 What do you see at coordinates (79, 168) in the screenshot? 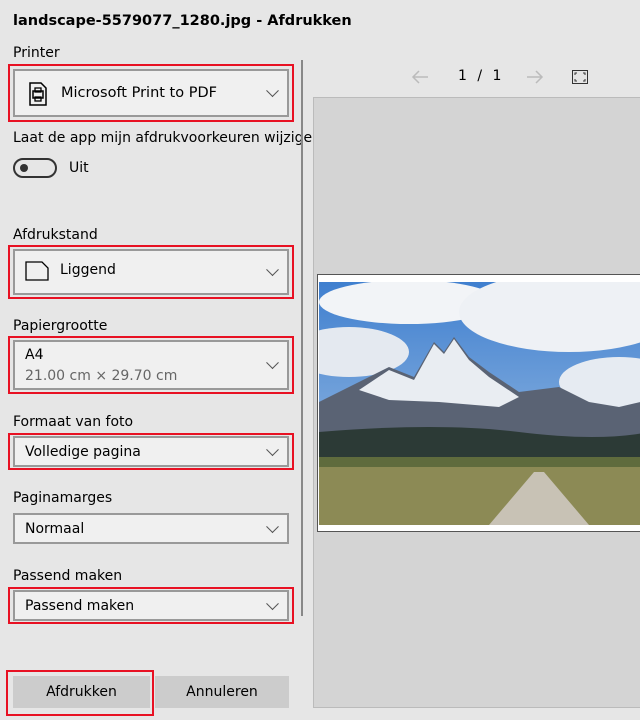
I see `toggle-state: Uit` at bounding box center [79, 168].